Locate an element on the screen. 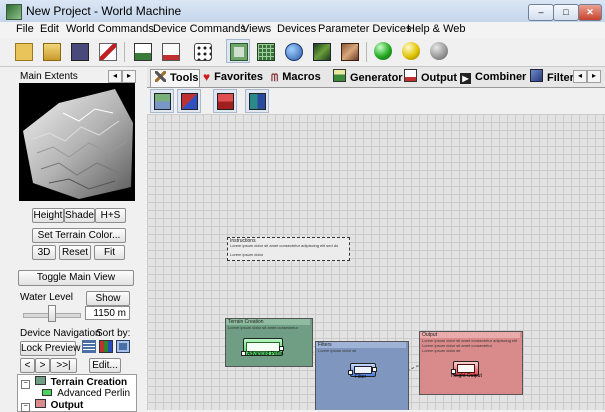 This screenshot has height=412, width=605. group-icon is located at coordinates (40, 403).